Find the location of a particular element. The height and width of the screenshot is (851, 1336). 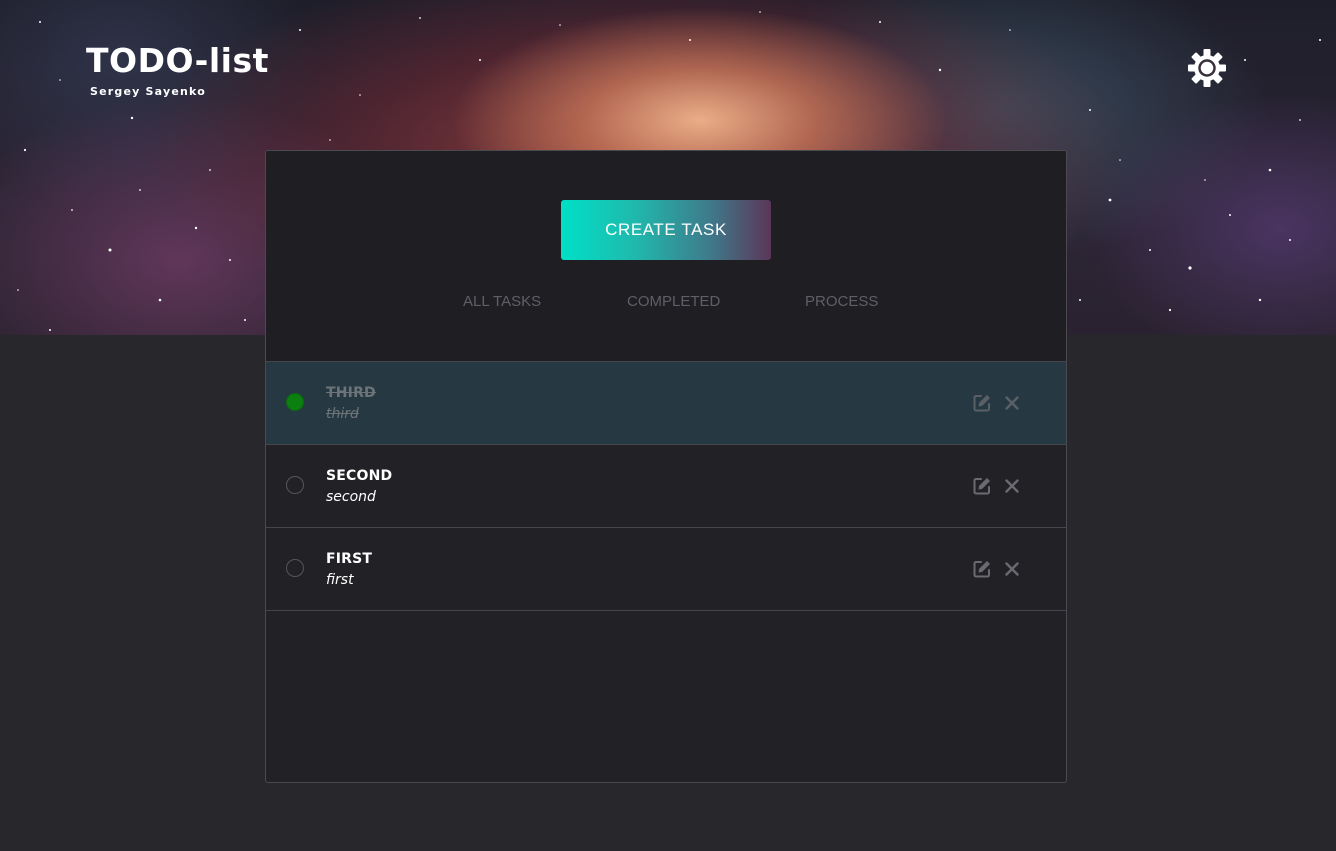

task-description: first is located at coordinates (340, 580).